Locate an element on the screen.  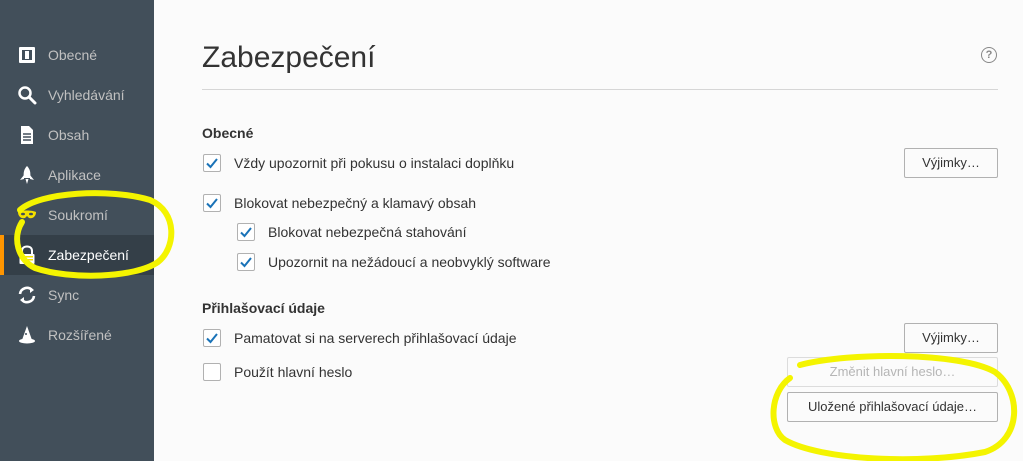
section-title-general: Obecné is located at coordinates (228, 133).